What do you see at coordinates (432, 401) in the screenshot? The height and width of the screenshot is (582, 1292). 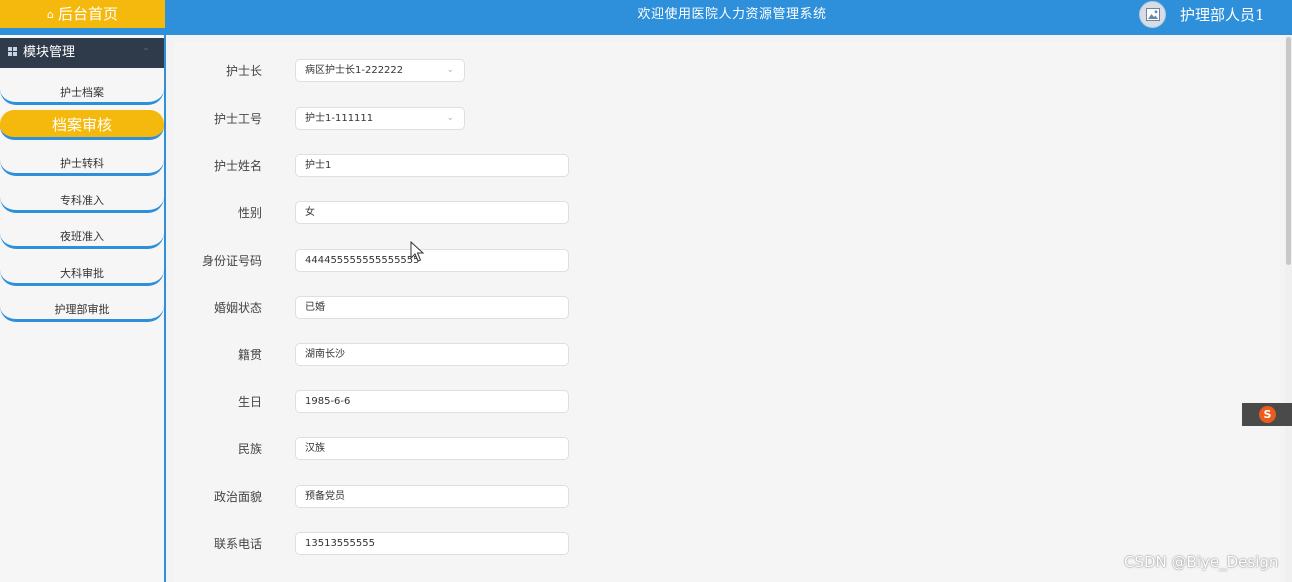 I see `birthday-input: 1985-6-6` at bounding box center [432, 401].